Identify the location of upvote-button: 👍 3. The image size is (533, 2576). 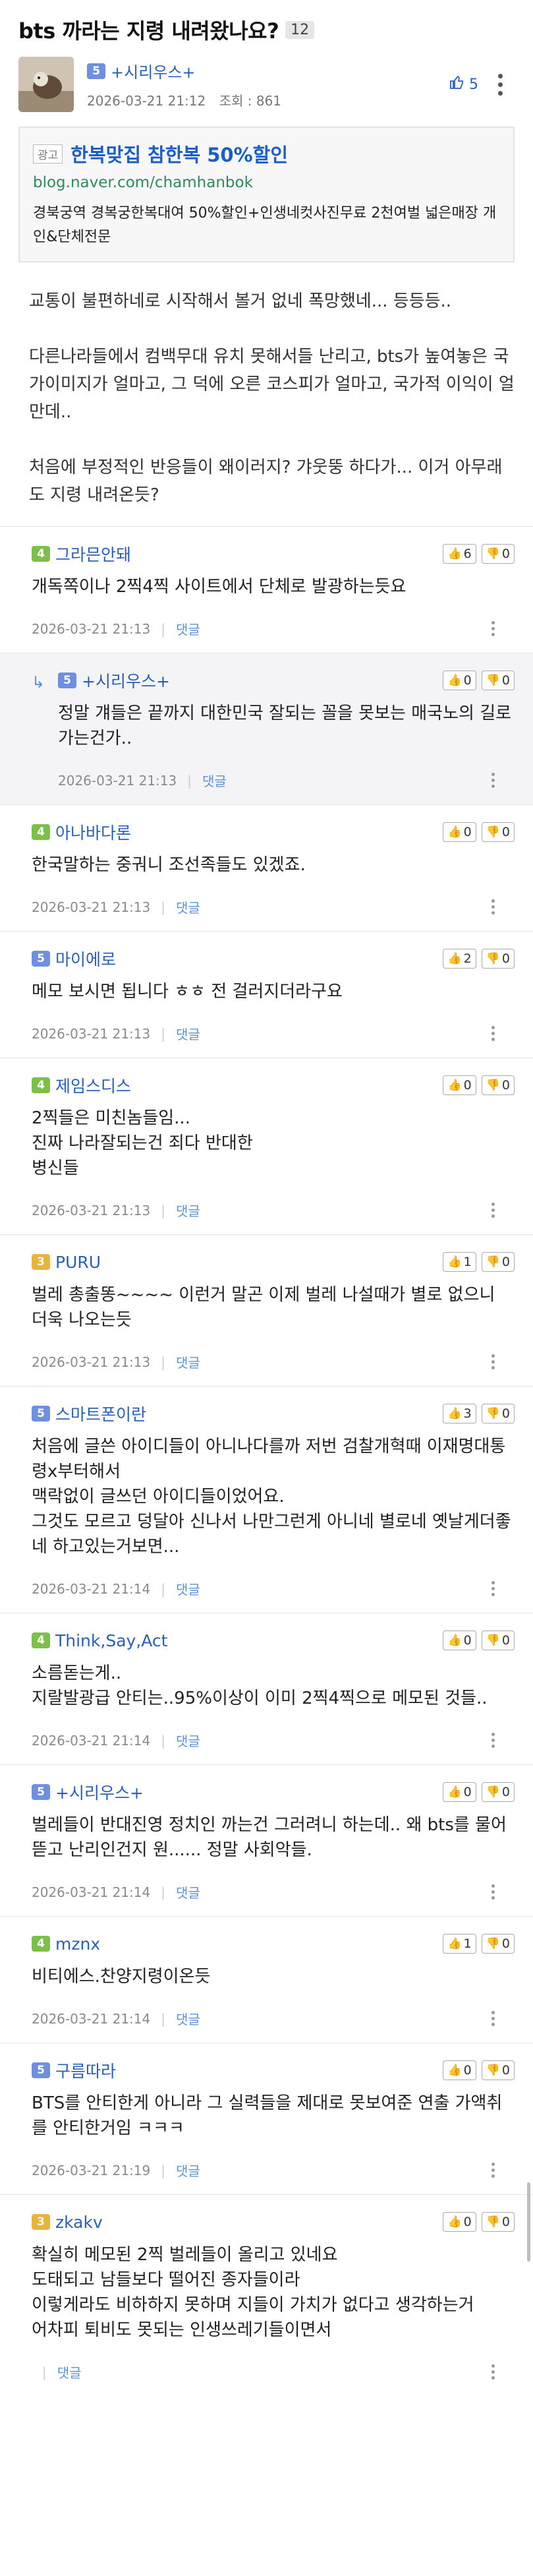
(459, 1414).